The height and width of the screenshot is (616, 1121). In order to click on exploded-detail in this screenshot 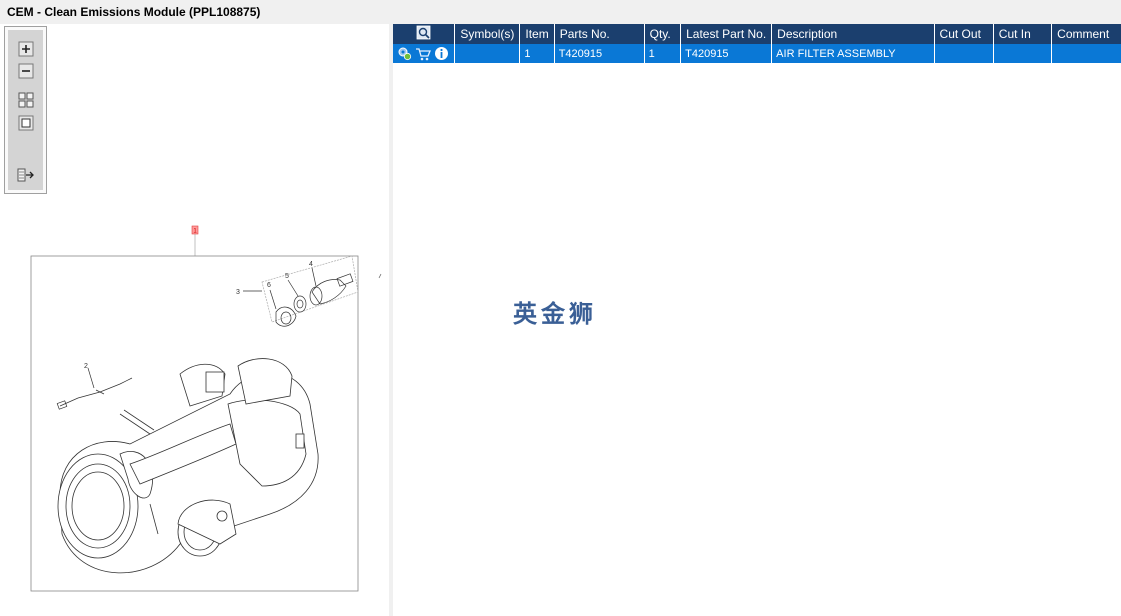, I will do `click(301, 291)`.